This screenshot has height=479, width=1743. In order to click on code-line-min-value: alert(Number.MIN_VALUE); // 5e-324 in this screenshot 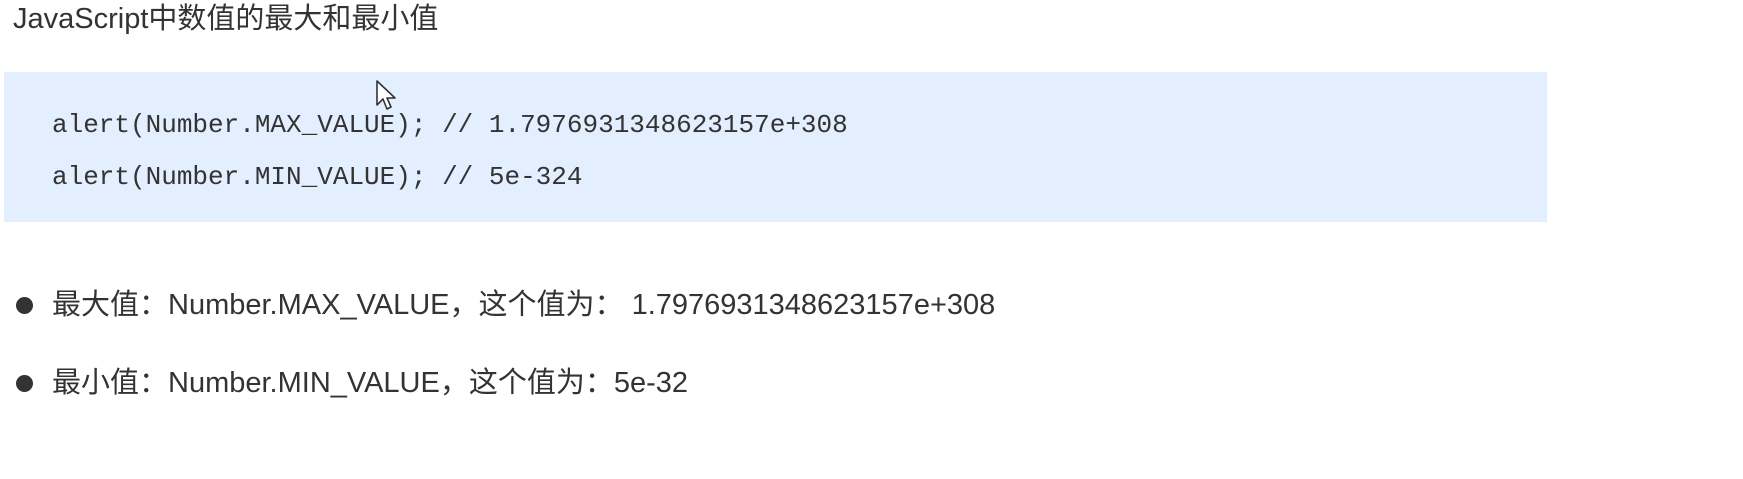, I will do `click(317, 177)`.